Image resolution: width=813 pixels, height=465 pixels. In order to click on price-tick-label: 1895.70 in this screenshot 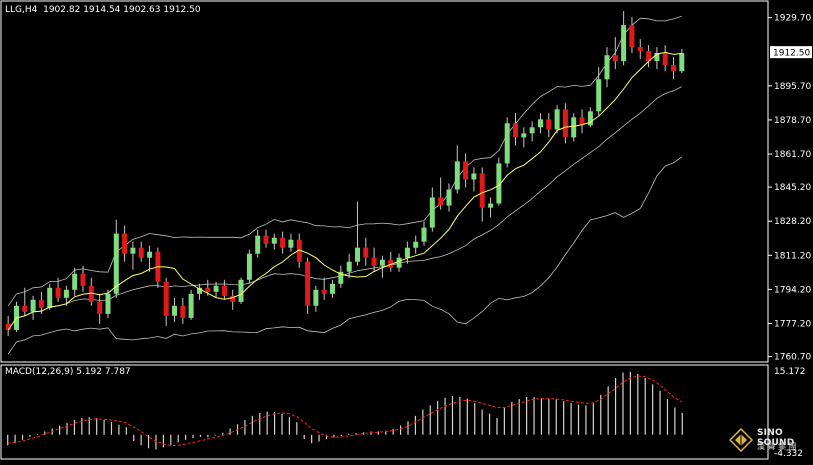, I will do `click(792, 87)`.